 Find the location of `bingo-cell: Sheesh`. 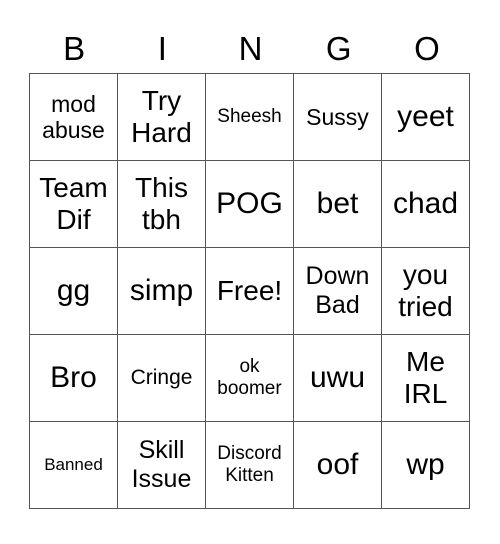

bingo-cell: Sheesh is located at coordinates (249, 117).